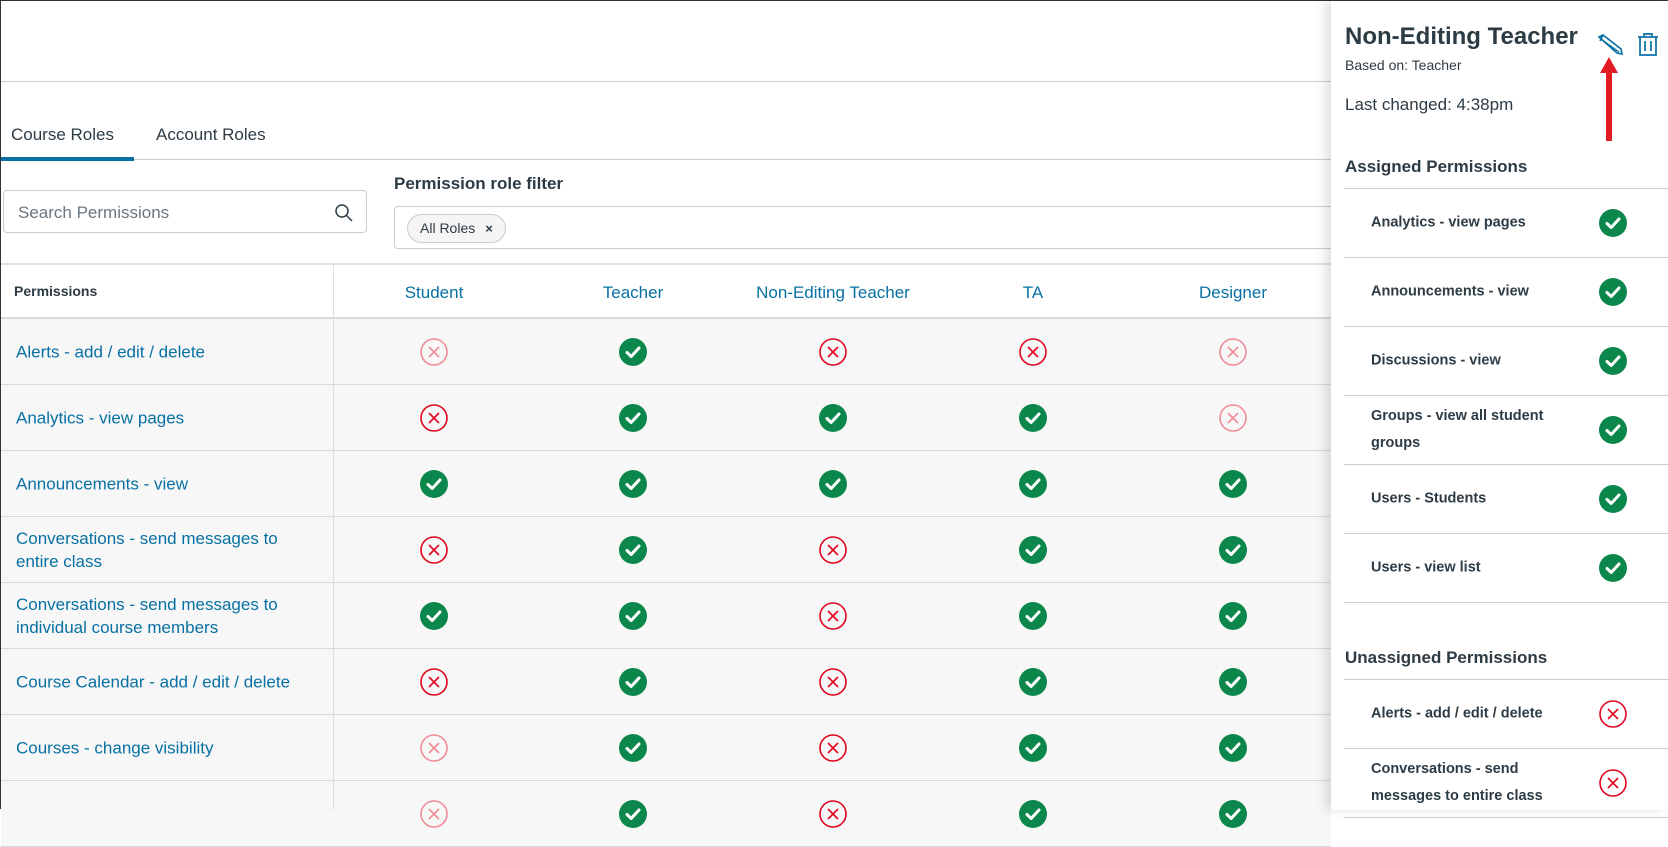 The height and width of the screenshot is (847, 1668). Describe the element at coordinates (1506, 499) in the screenshot. I see `assigned-permission-item: Users - Students` at that location.